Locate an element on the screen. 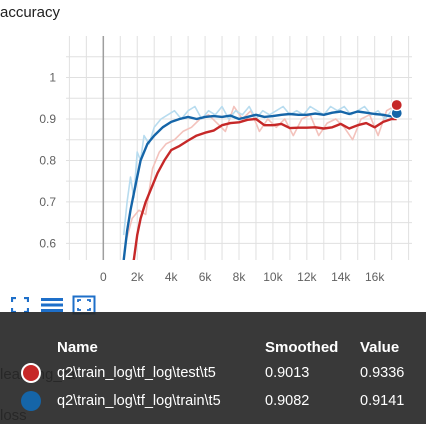 The image size is (426, 424). y-tick-label: 0.9 is located at coordinates (47, 119).